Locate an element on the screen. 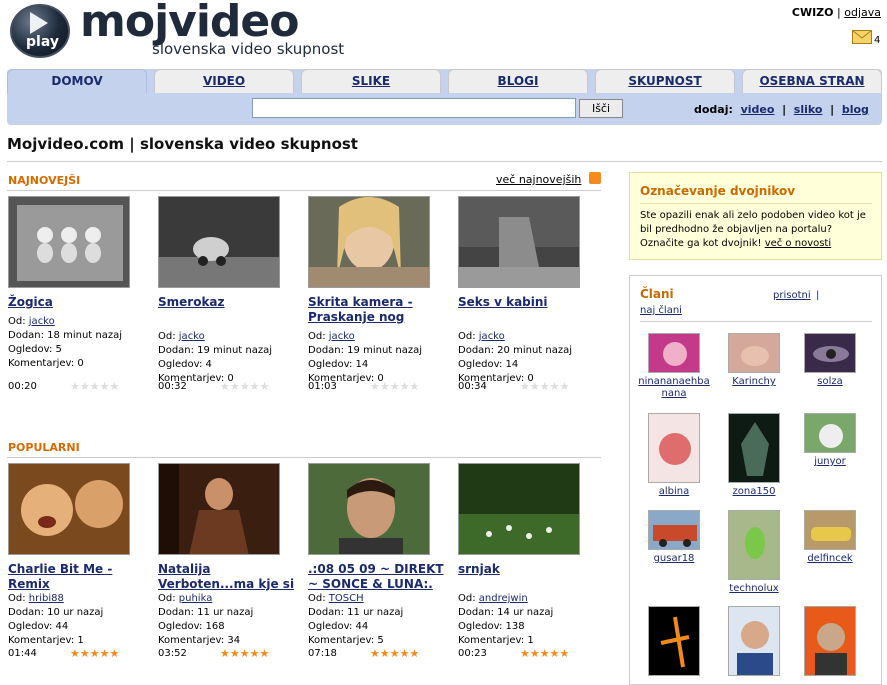 The width and height of the screenshot is (887, 685). member-name: solza is located at coordinates (830, 382).